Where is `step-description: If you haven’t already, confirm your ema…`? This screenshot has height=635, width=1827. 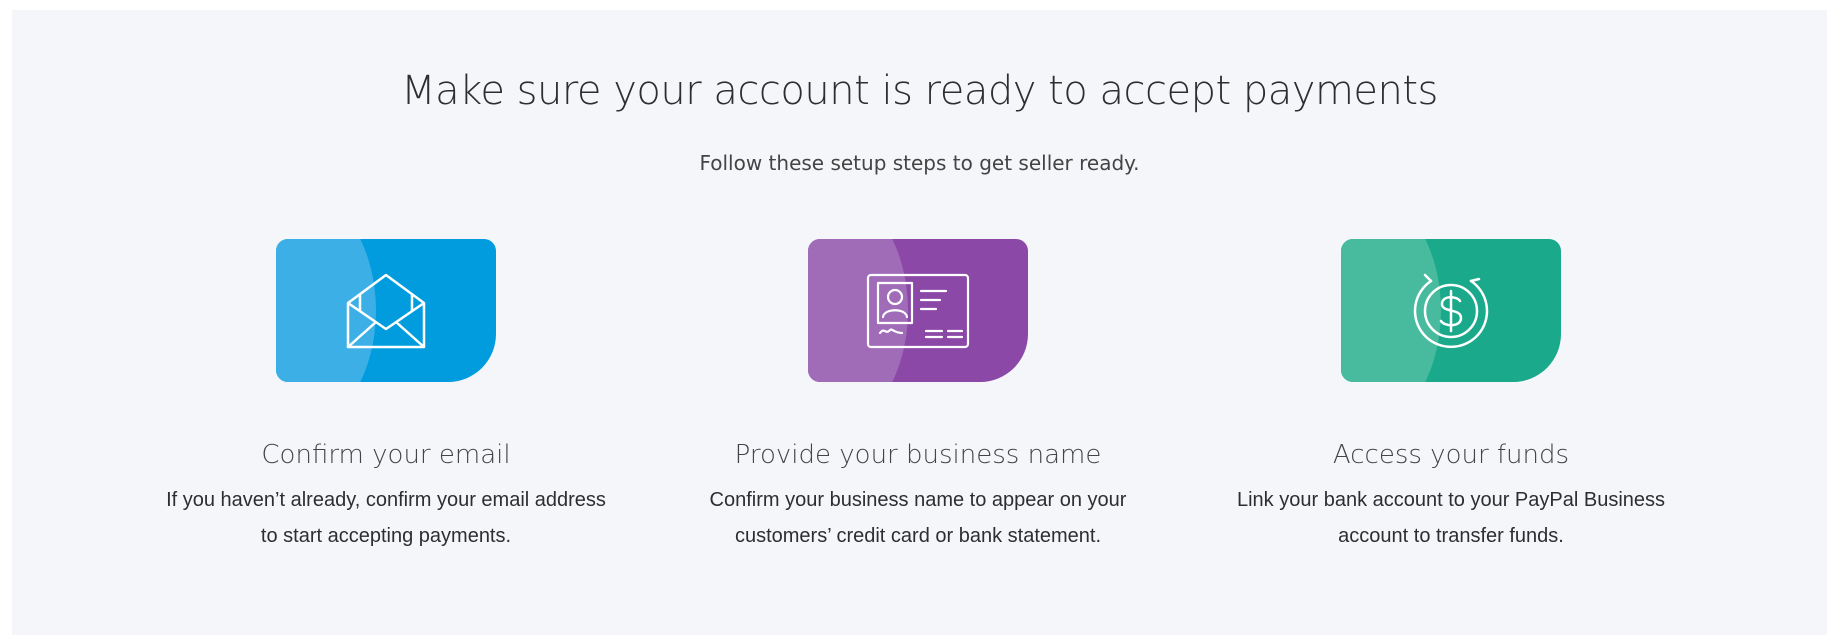
step-description: If you haven’t already, confirm your ema… is located at coordinates (386, 518).